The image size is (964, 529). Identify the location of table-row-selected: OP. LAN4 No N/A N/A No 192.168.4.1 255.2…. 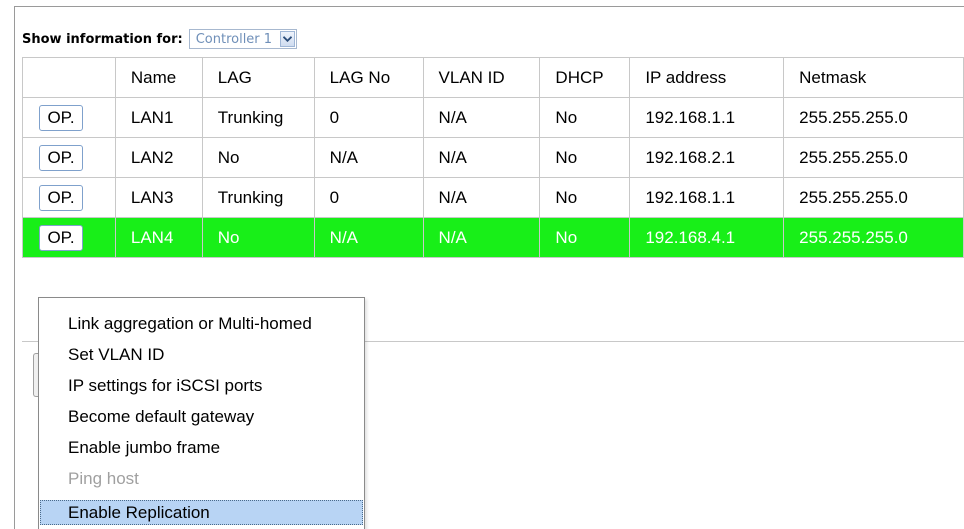
(493, 237).